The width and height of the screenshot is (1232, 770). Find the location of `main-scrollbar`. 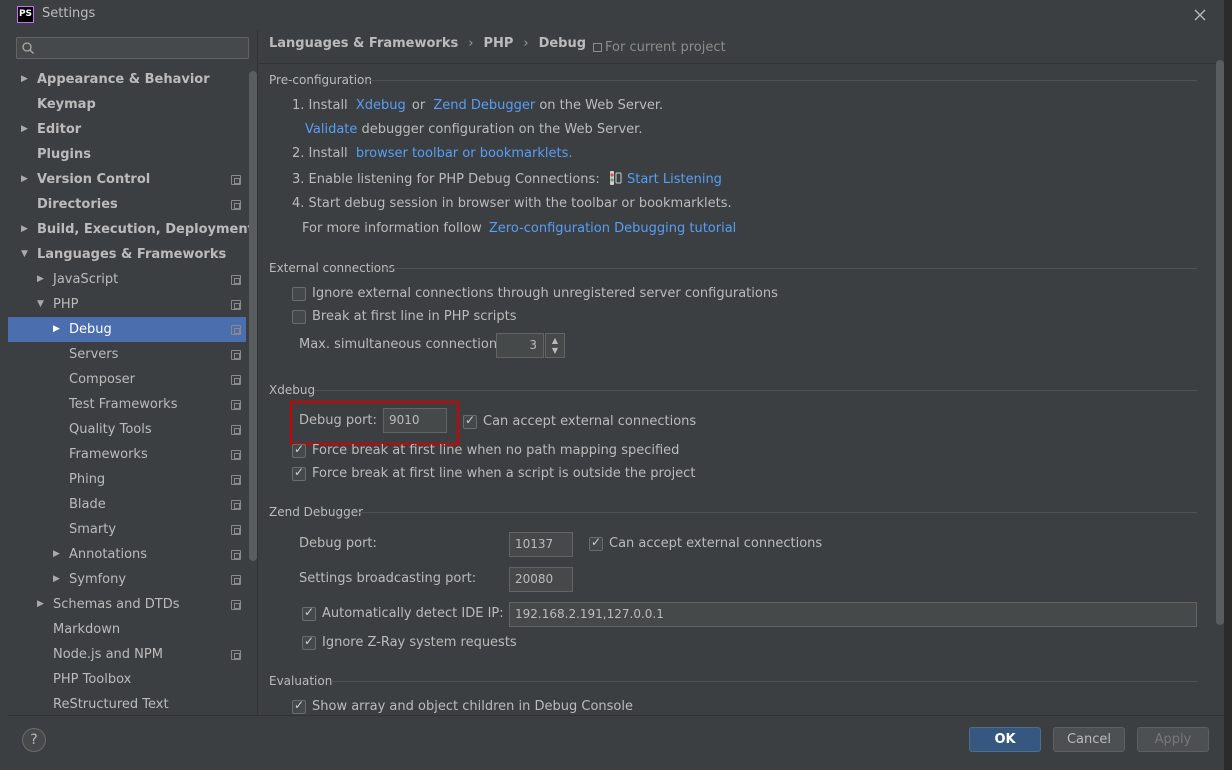

main-scrollbar is located at coordinates (1220, 342).